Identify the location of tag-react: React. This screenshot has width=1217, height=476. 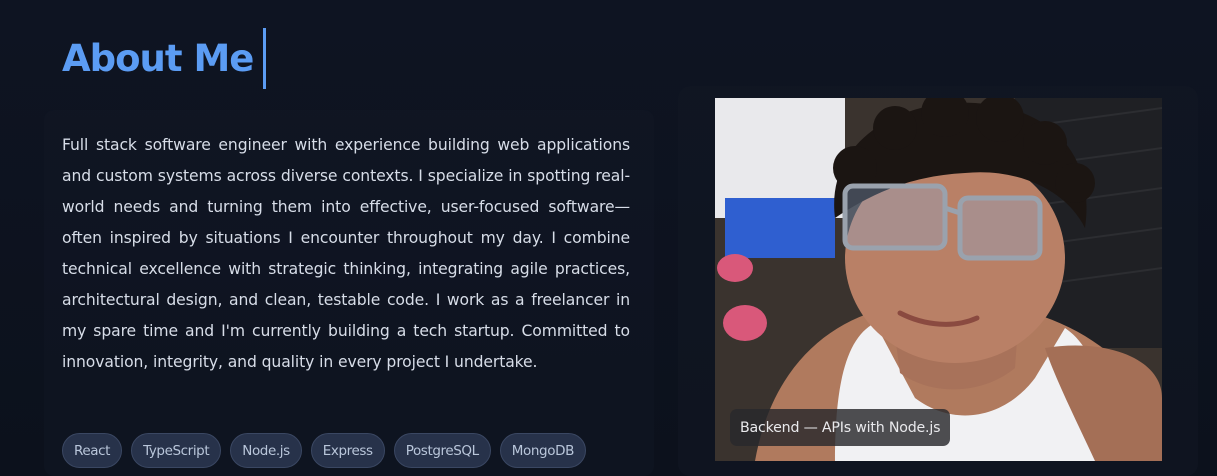
(92, 450).